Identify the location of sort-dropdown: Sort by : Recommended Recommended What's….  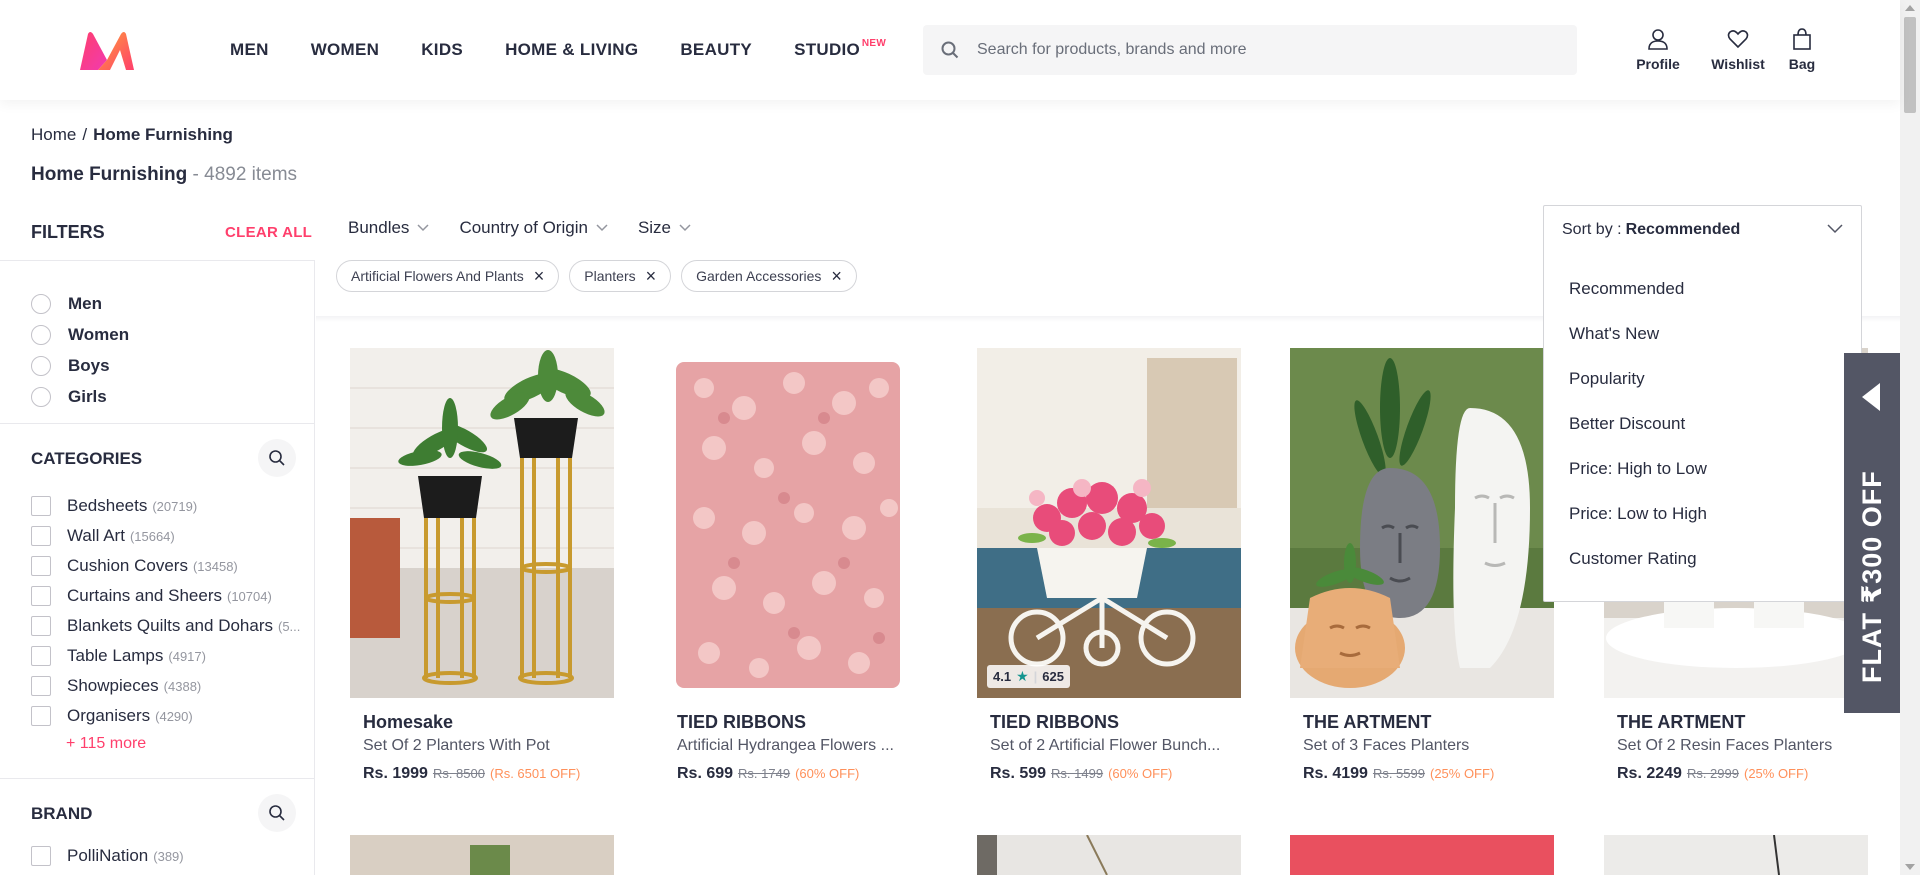
(1702, 403).